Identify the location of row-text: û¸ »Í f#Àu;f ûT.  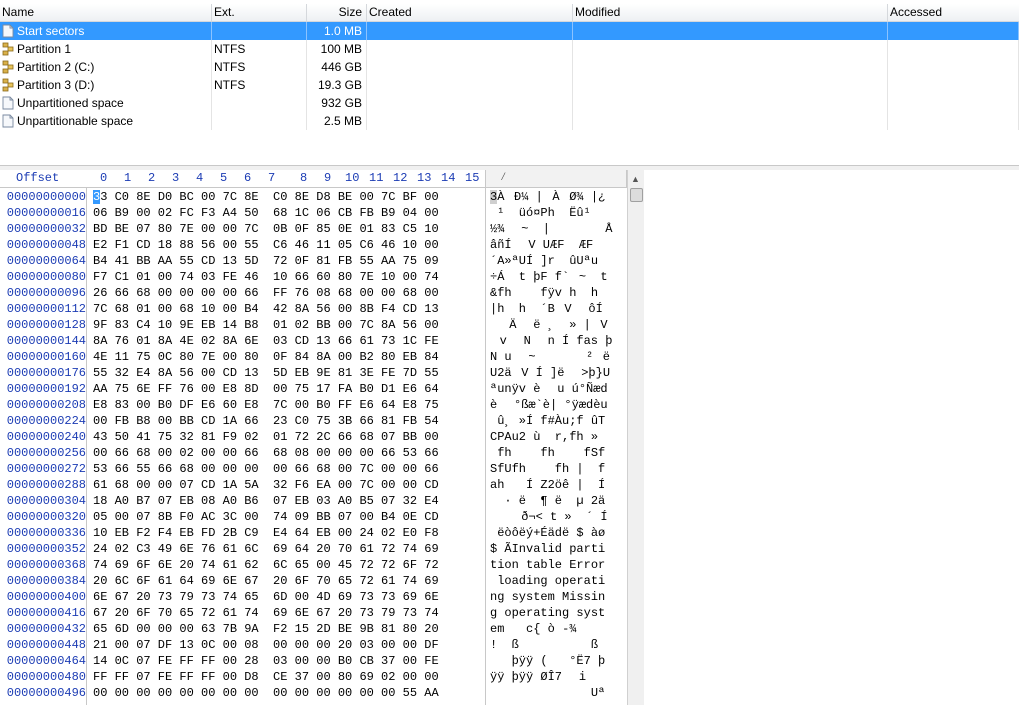
(557, 421).